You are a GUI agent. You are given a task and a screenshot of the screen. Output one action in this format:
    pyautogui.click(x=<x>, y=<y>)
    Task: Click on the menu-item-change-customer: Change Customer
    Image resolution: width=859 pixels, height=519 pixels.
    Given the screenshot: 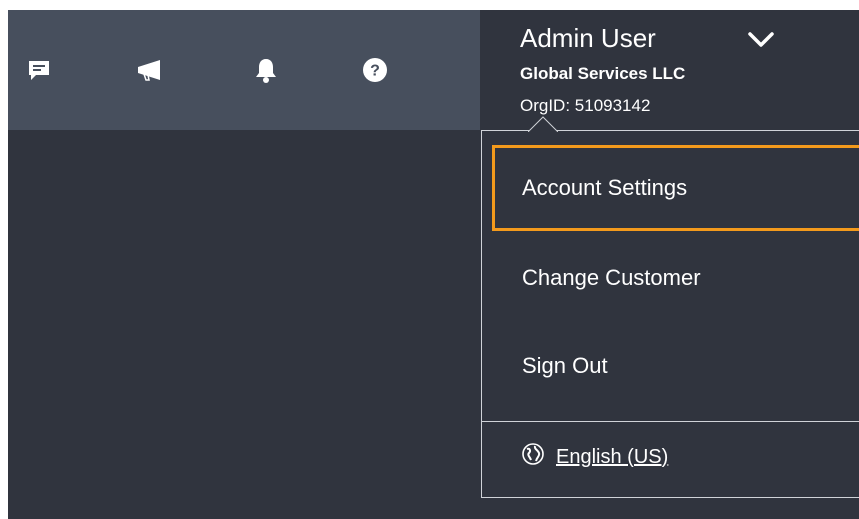 What is the action you would take?
    pyautogui.click(x=675, y=278)
    